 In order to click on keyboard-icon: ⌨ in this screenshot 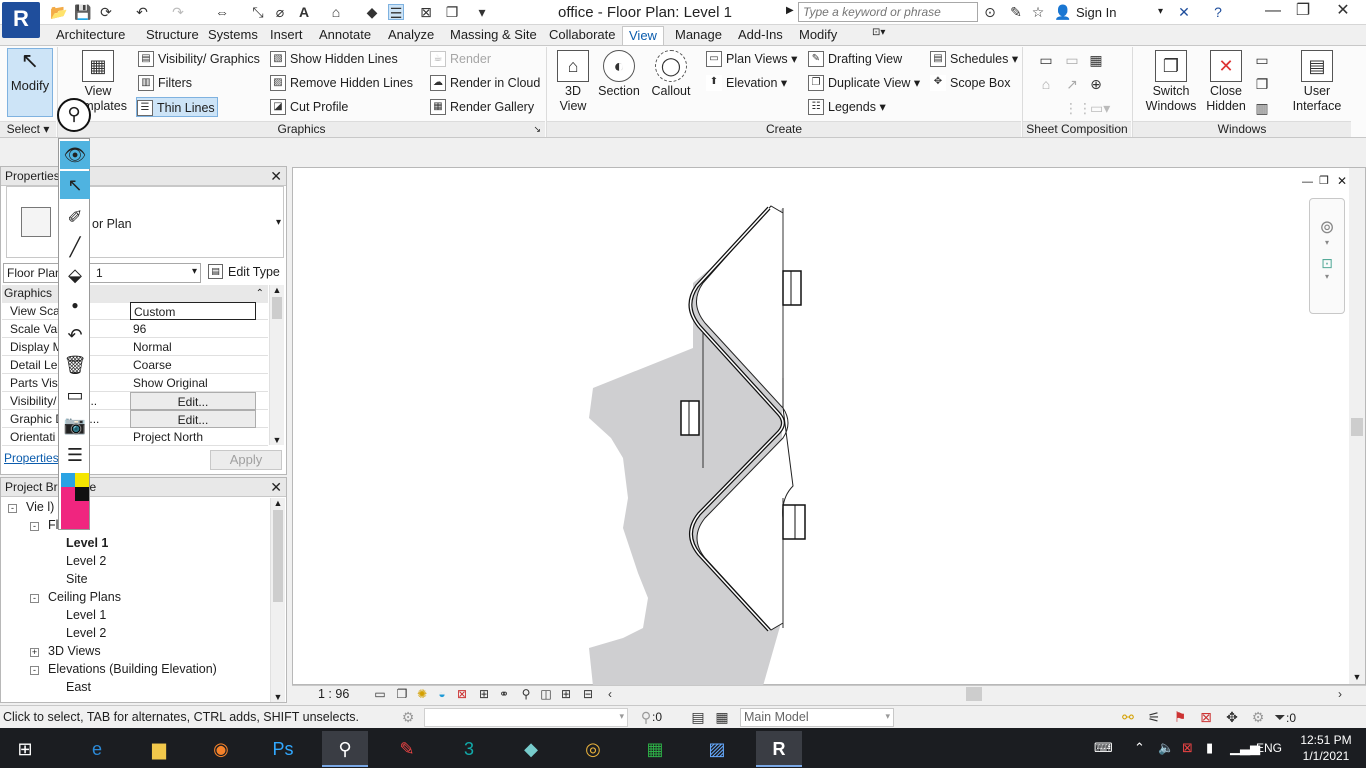, I will do `click(1103, 748)`.